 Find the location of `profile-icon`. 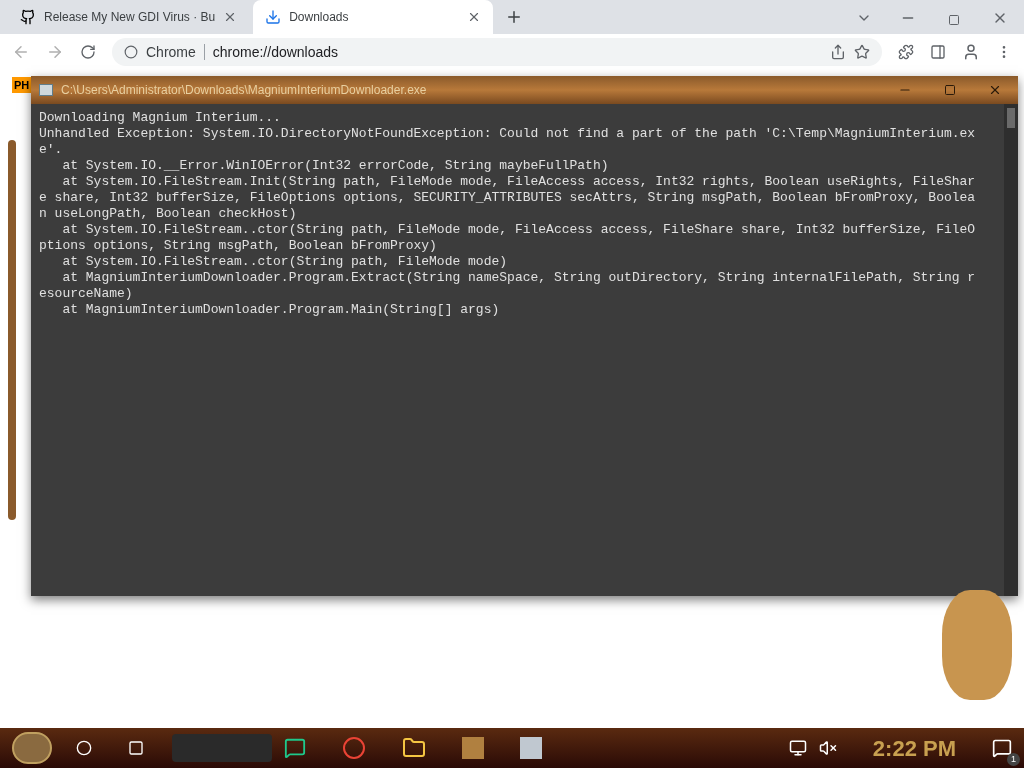

profile-icon is located at coordinates (971, 52).